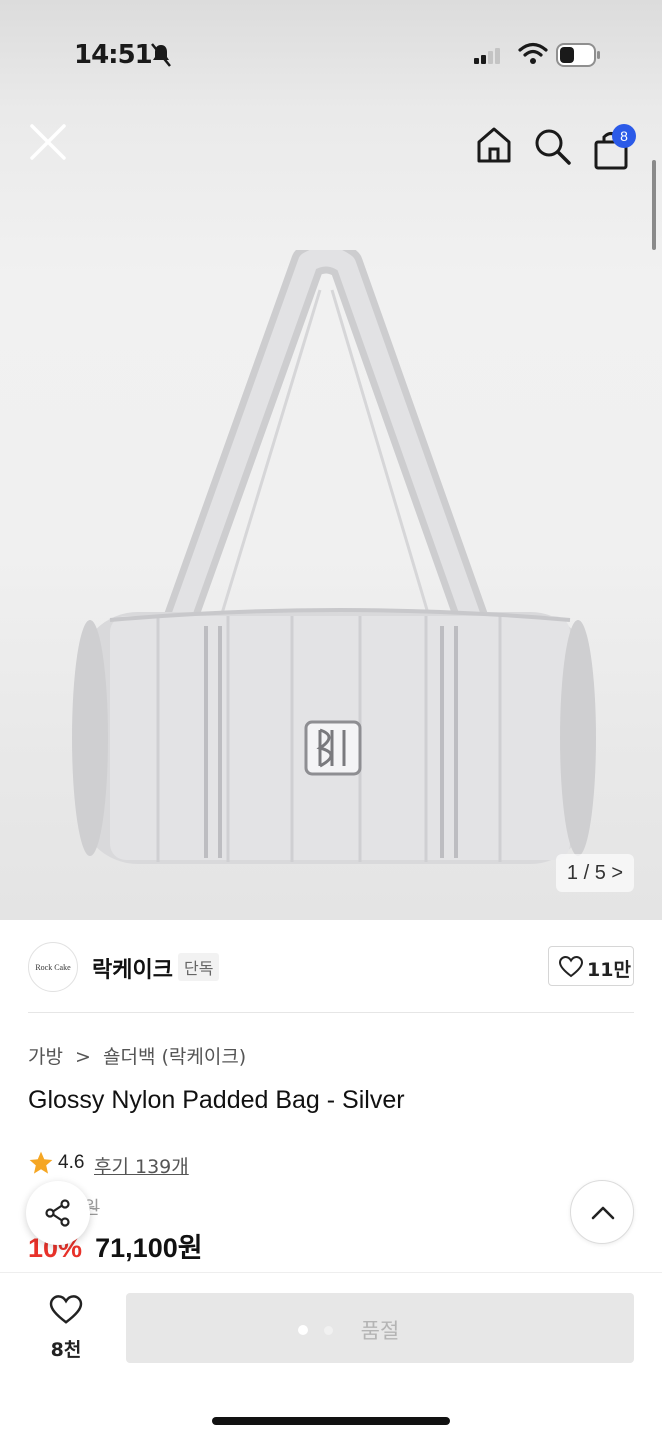  What do you see at coordinates (380, 1331) in the screenshot?
I see `sold-out-label: 품절` at bounding box center [380, 1331].